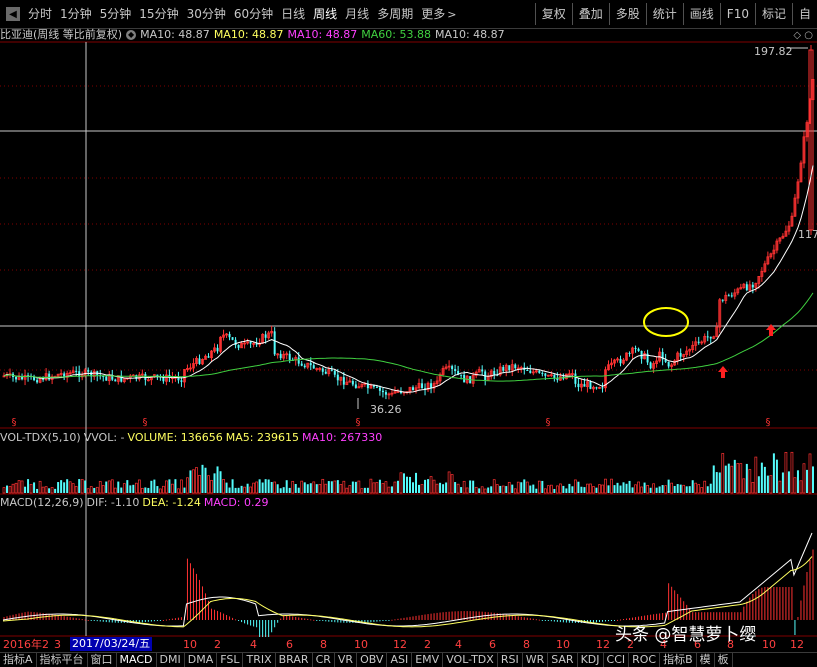 This screenshot has width=817, height=667. I want to click on axis-tick: 8, so click(323, 644).